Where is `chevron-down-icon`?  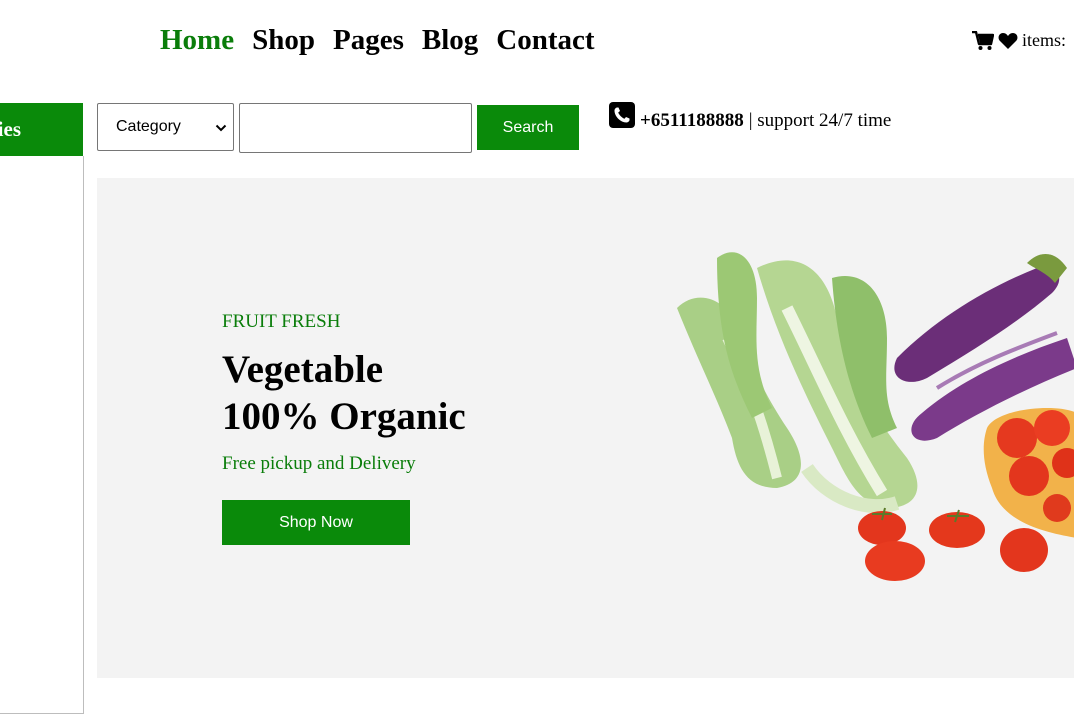 chevron-down-icon is located at coordinates (221, 129).